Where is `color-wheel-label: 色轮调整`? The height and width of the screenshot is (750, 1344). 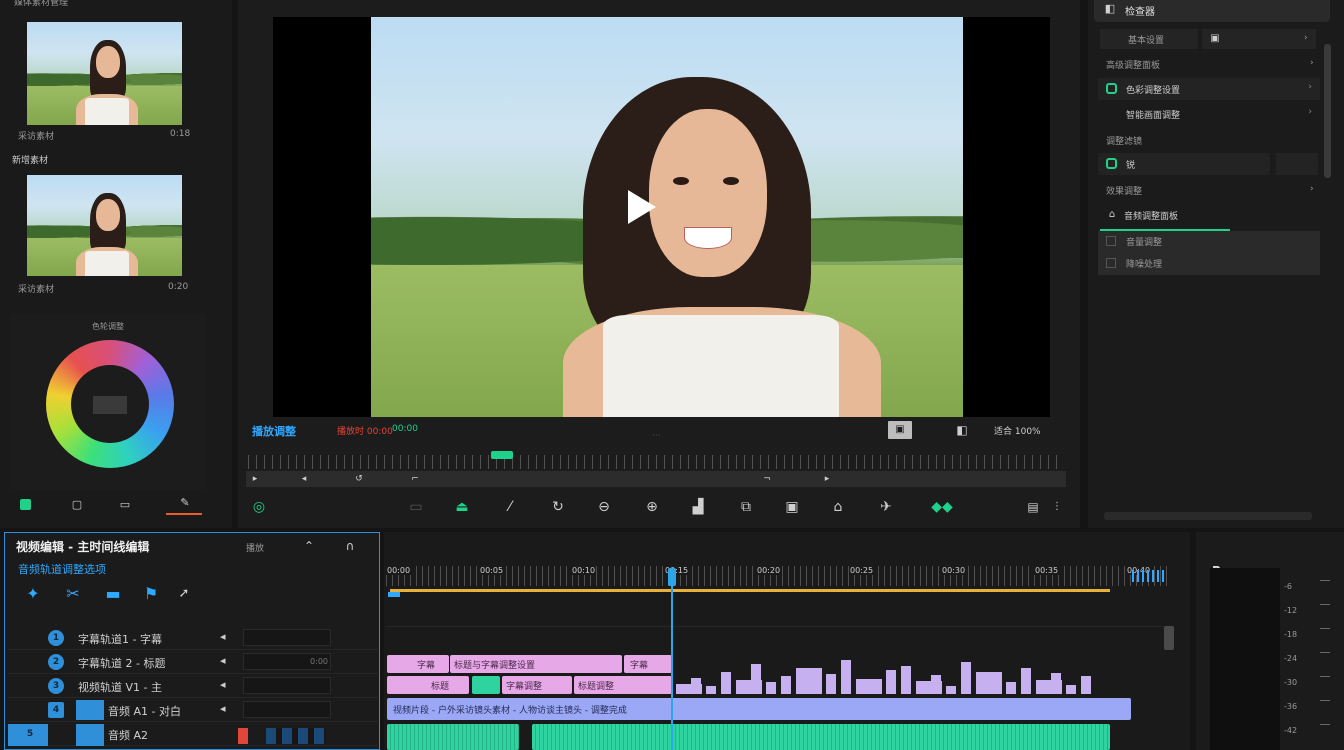 color-wheel-label: 色轮调整 is located at coordinates (108, 326).